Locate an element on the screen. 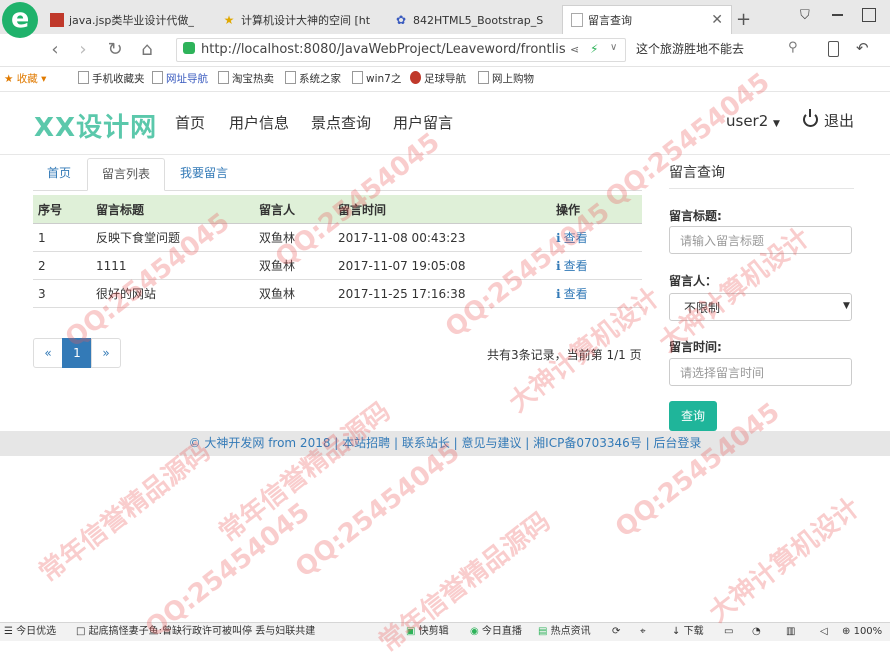  bookmark-item: 足球导航 is located at coordinates (438, 79).